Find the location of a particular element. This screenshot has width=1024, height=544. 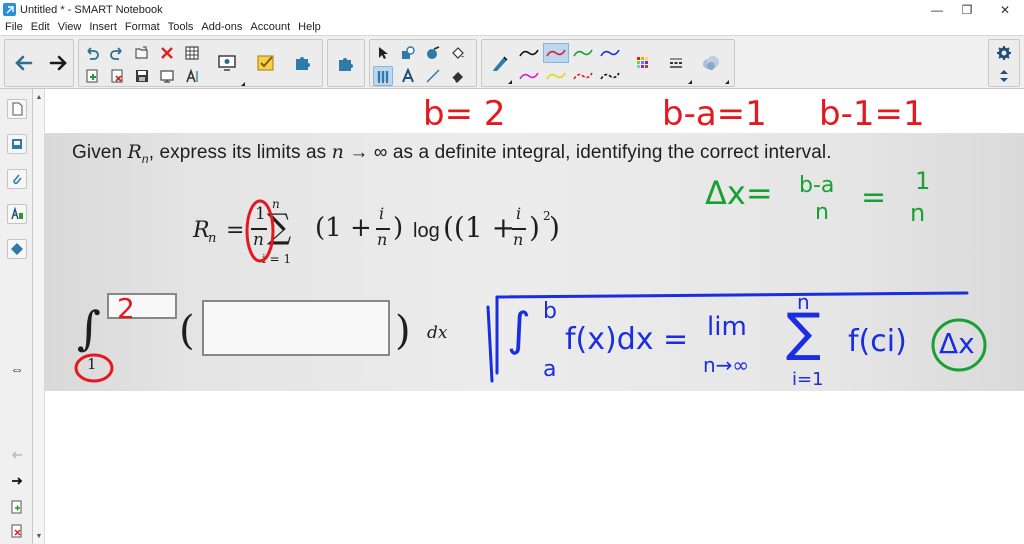

delete-button is located at coordinates (167, 53).